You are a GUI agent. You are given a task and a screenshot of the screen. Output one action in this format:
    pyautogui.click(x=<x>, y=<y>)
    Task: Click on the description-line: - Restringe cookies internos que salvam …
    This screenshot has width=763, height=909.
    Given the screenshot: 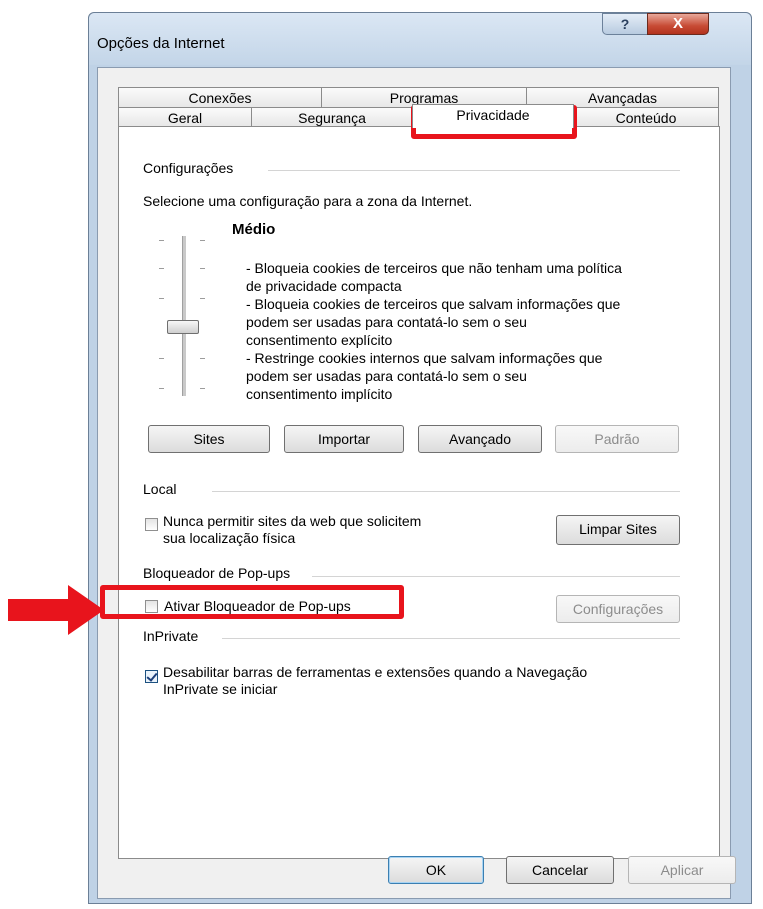 What is the action you would take?
    pyautogui.click(x=424, y=358)
    